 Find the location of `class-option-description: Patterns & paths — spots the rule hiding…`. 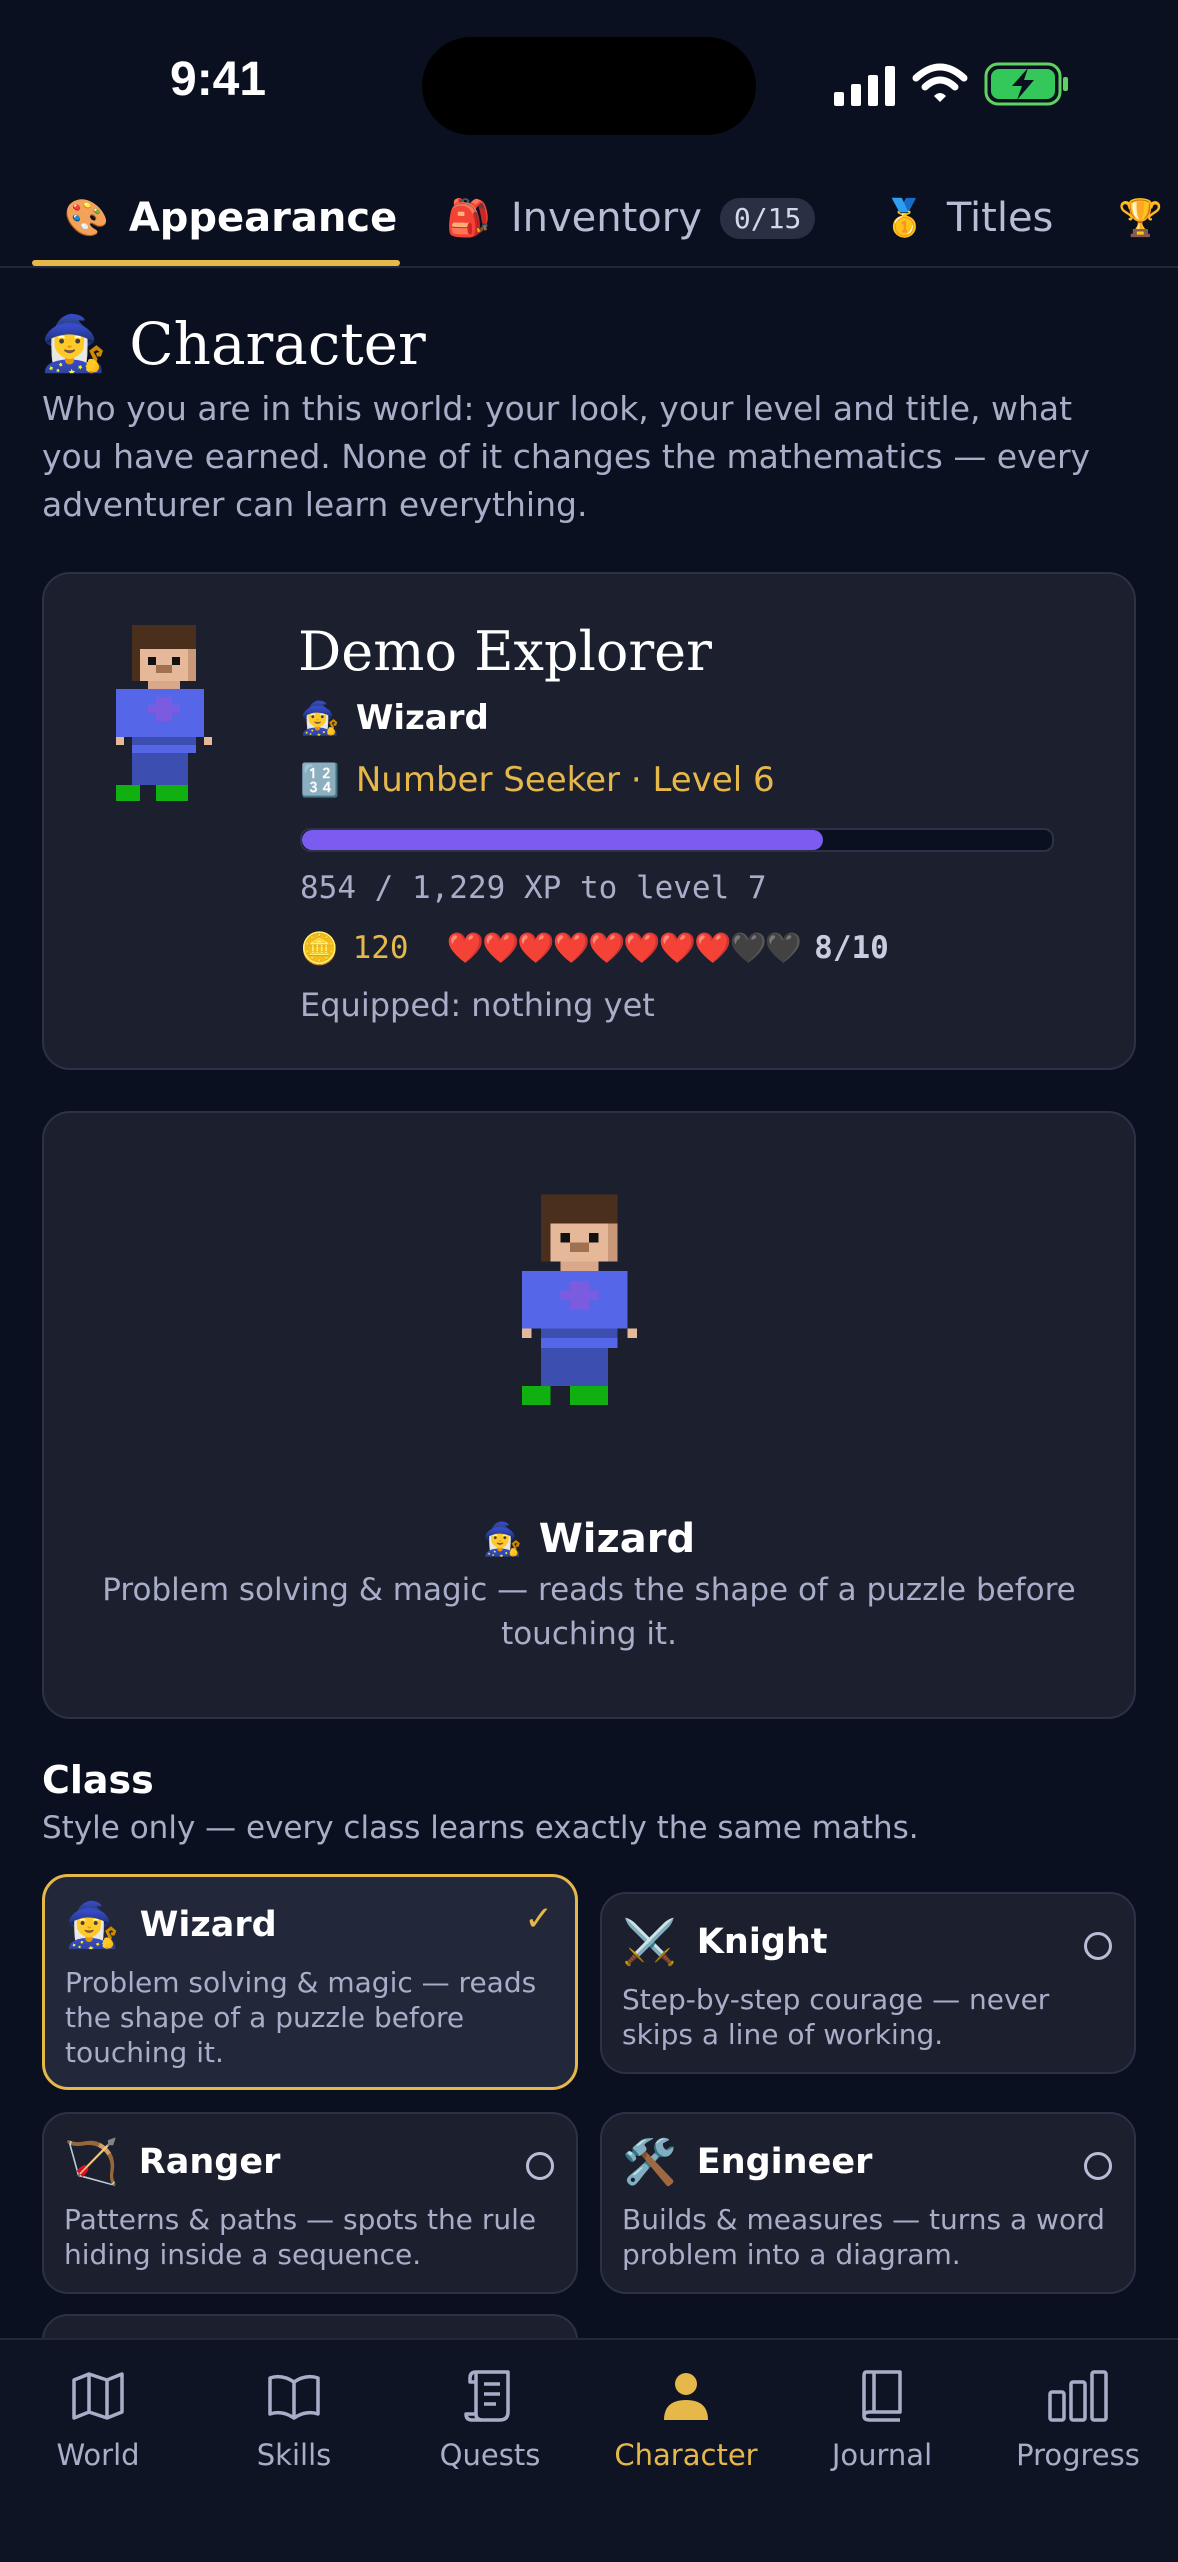

class-option-description: Patterns & paths — spots the rule hiding… is located at coordinates (300, 2237).